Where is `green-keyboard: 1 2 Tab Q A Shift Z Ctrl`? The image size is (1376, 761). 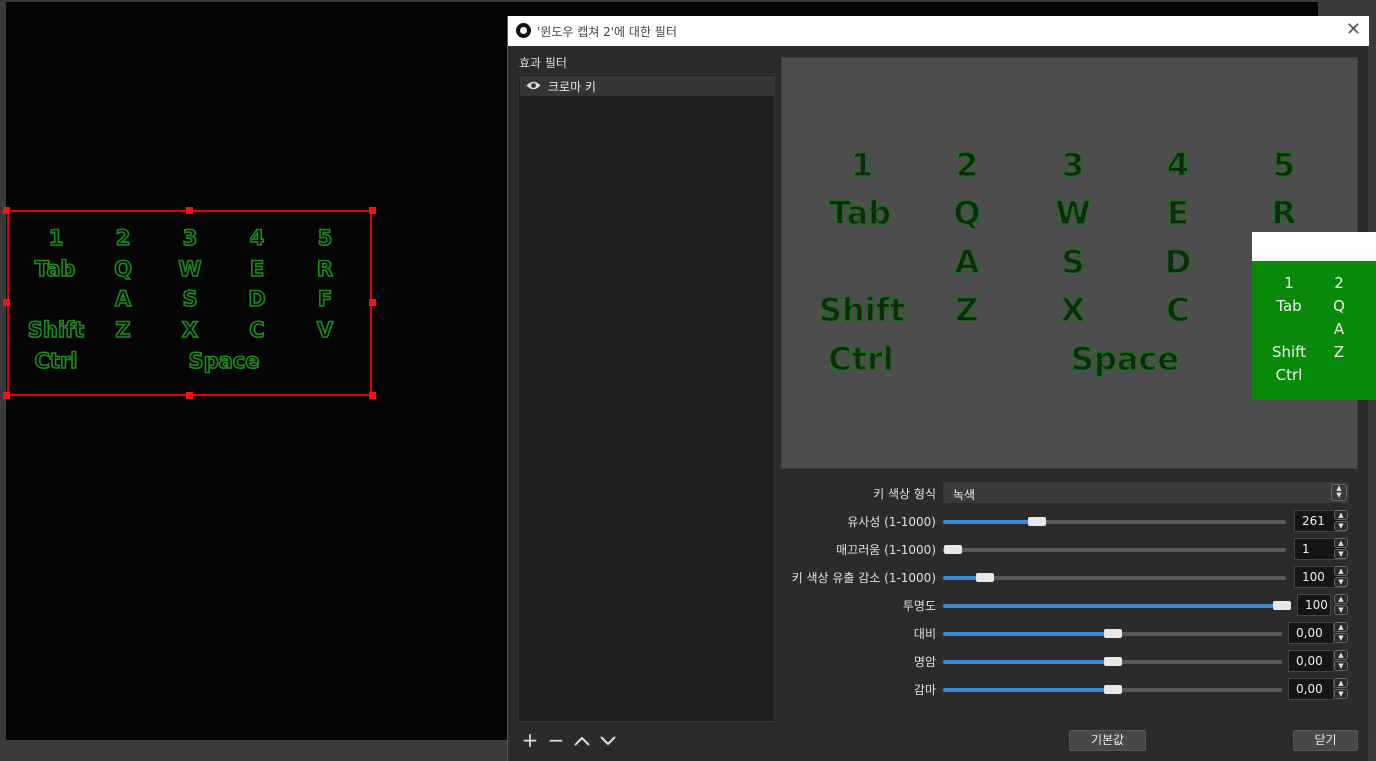
green-keyboard: 1 2 Tab Q A Shift Z Ctrl is located at coordinates (1314, 316).